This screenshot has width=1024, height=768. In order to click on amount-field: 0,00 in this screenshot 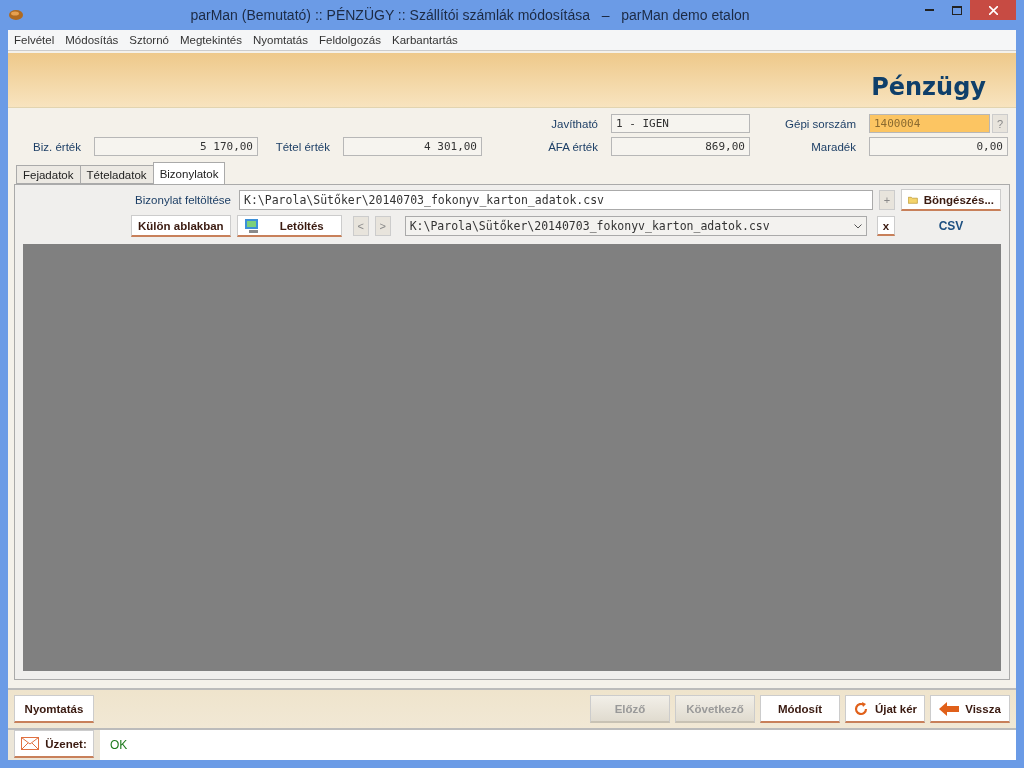, I will do `click(938, 146)`.